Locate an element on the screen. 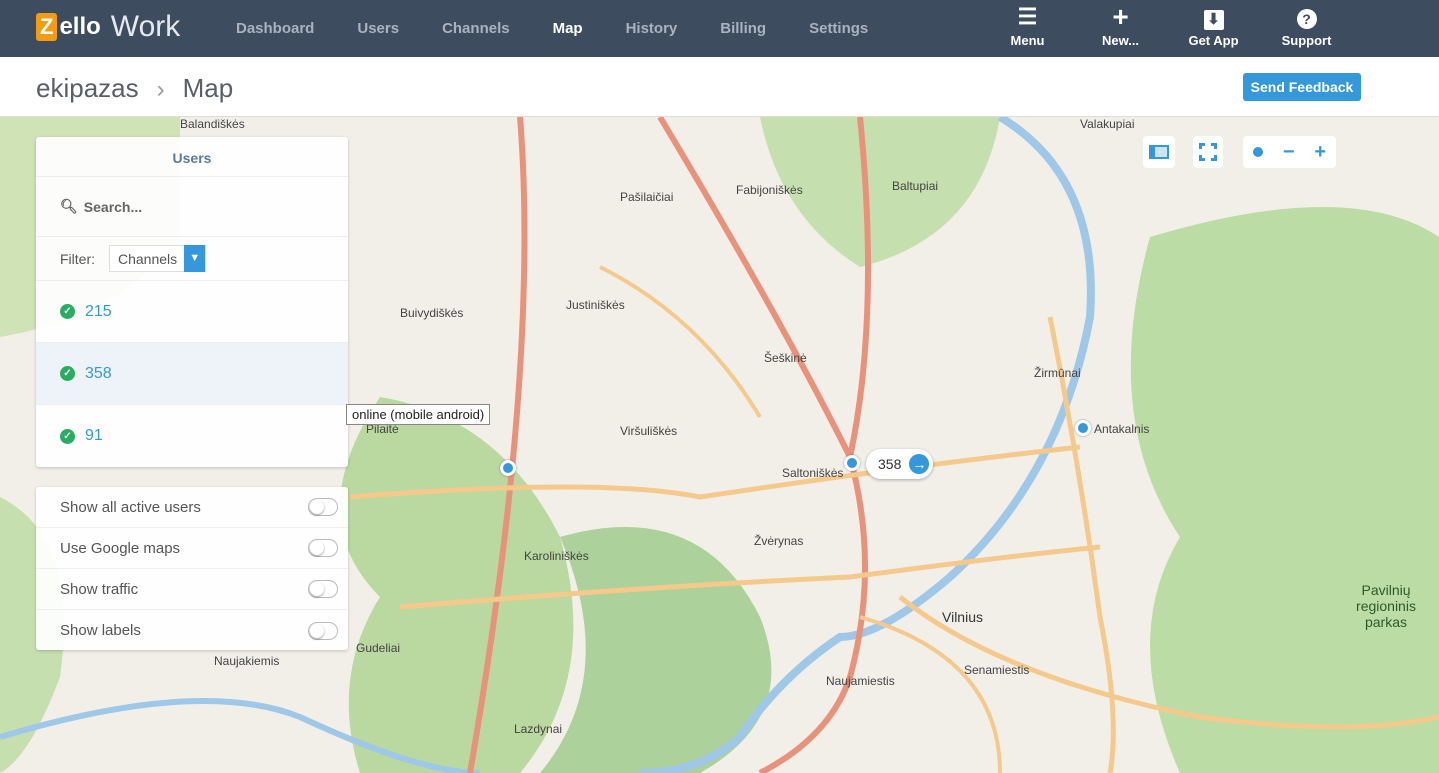  search-icon: 🔍︎ is located at coordinates (69, 206).